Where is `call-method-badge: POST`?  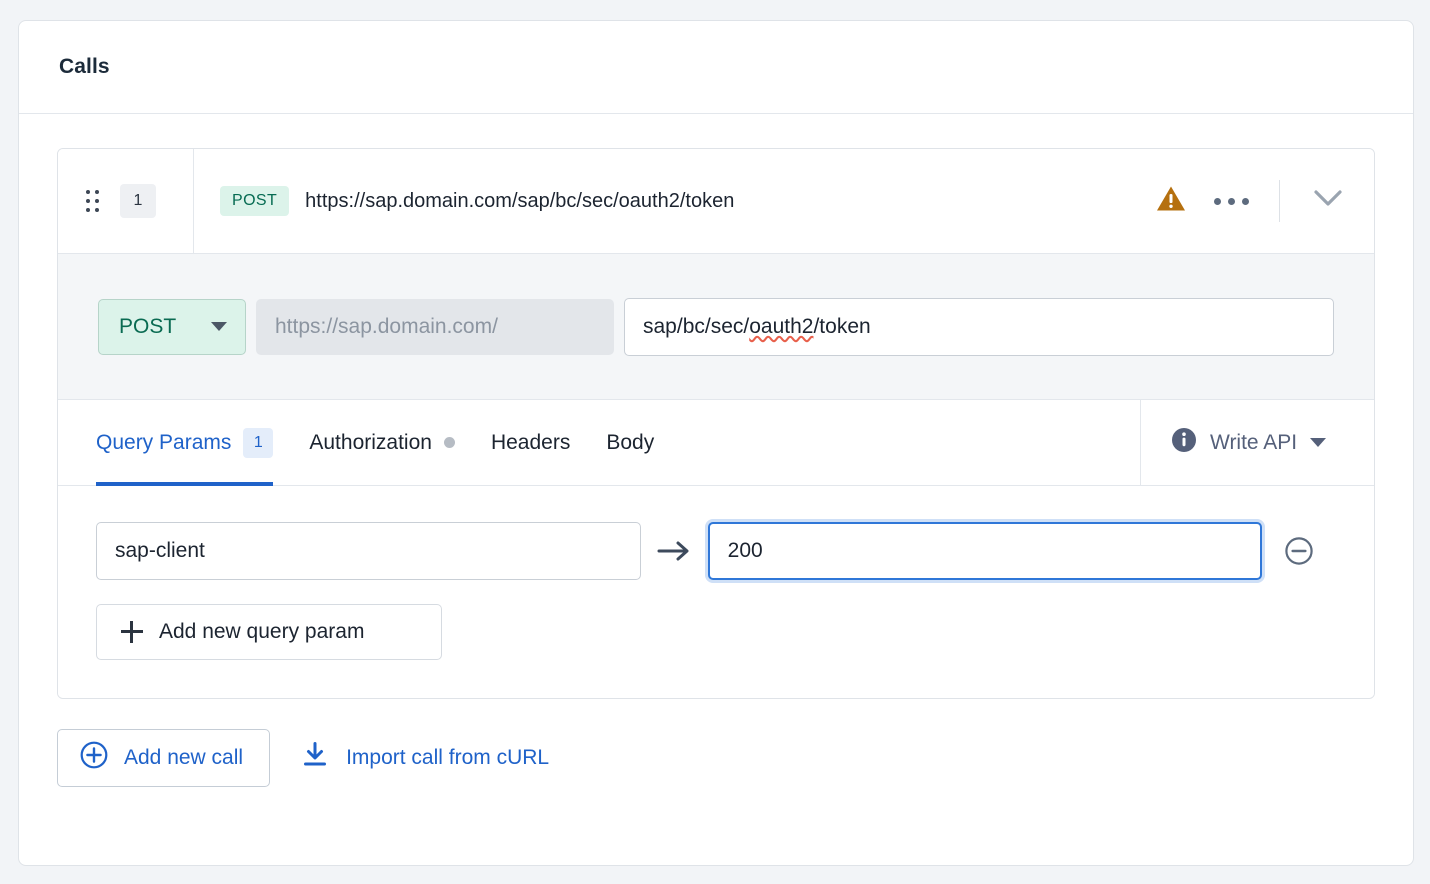
call-method-badge: POST is located at coordinates (255, 201).